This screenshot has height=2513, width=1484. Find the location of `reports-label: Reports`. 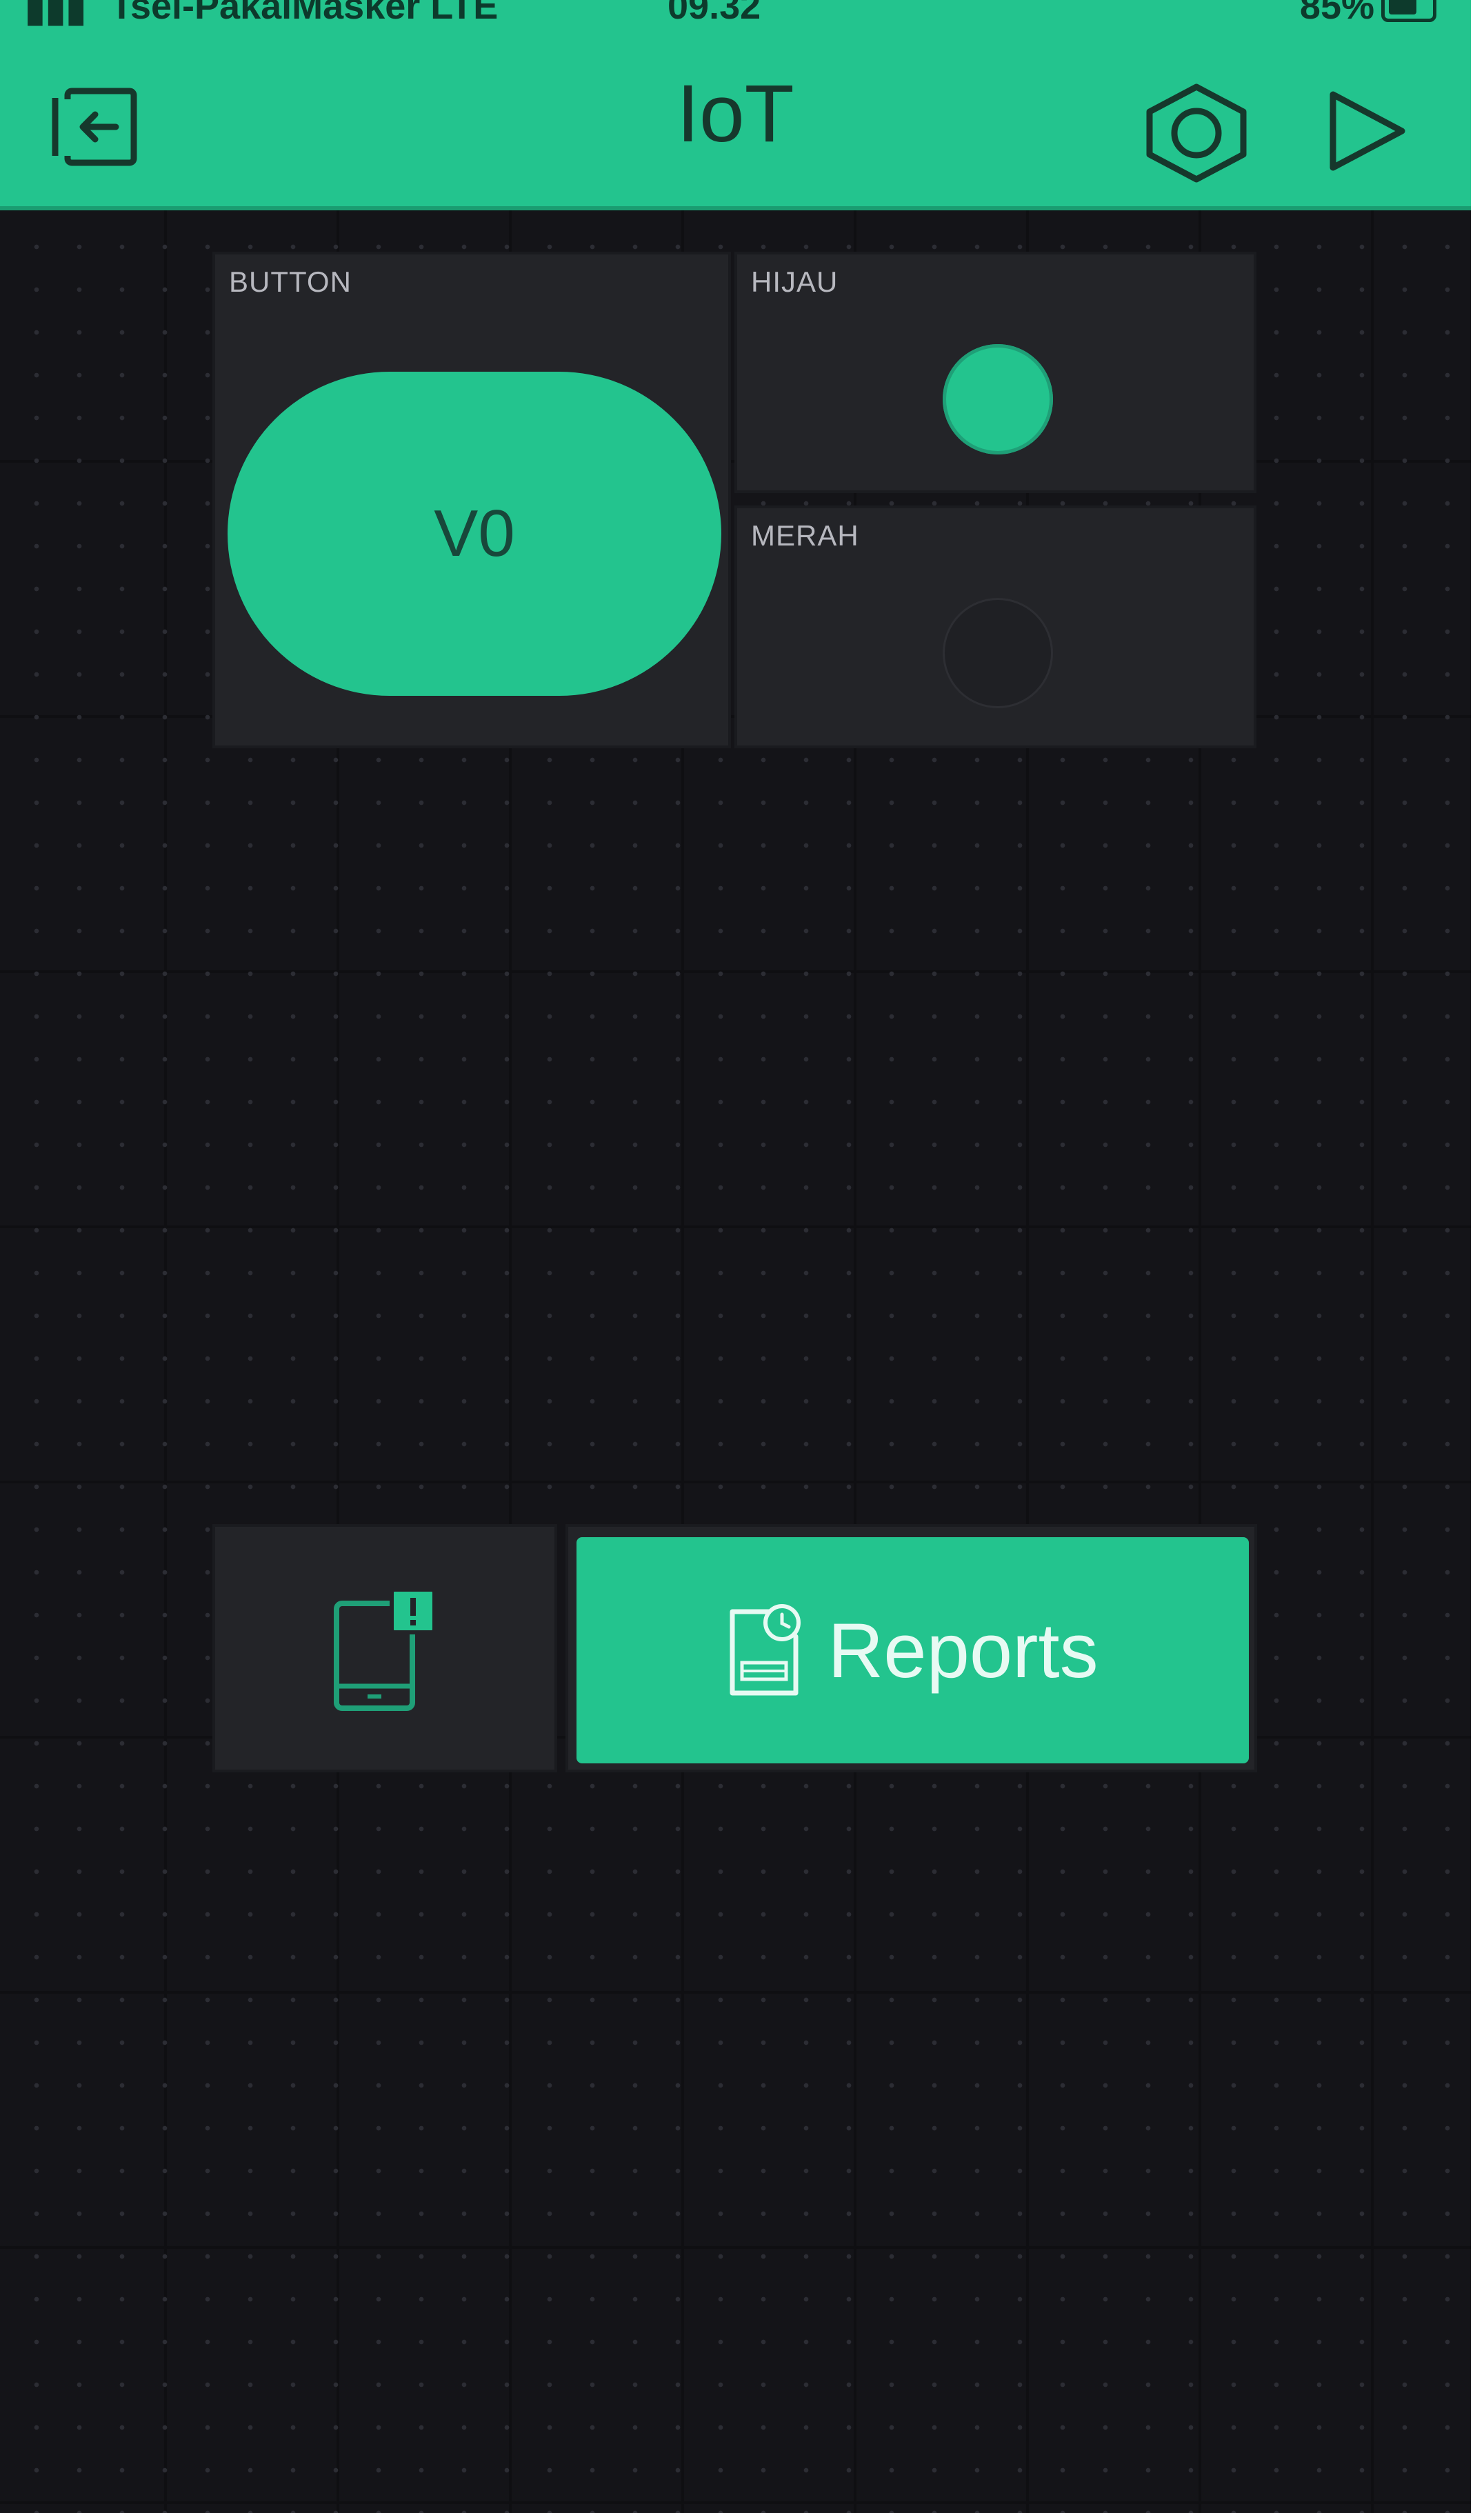

reports-label: Reports is located at coordinates (964, 1651).